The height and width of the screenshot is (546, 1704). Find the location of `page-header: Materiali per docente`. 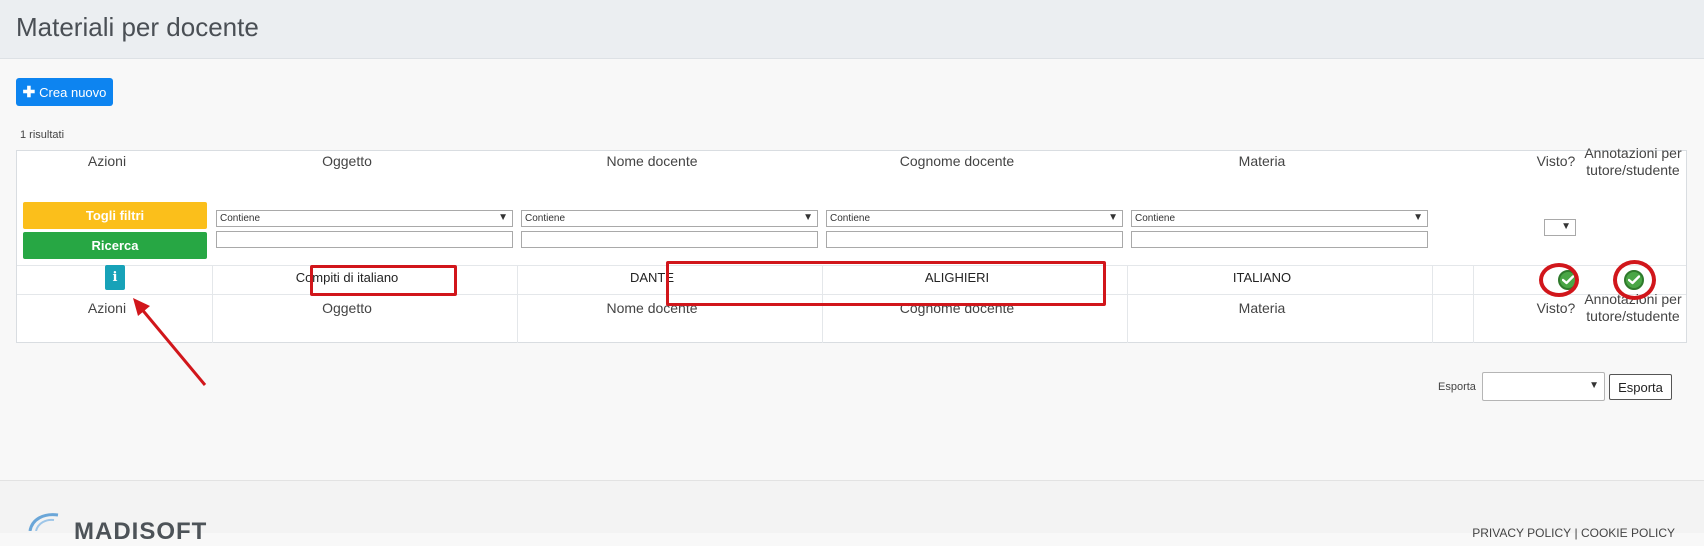

page-header: Materiali per docente is located at coordinates (852, 29).